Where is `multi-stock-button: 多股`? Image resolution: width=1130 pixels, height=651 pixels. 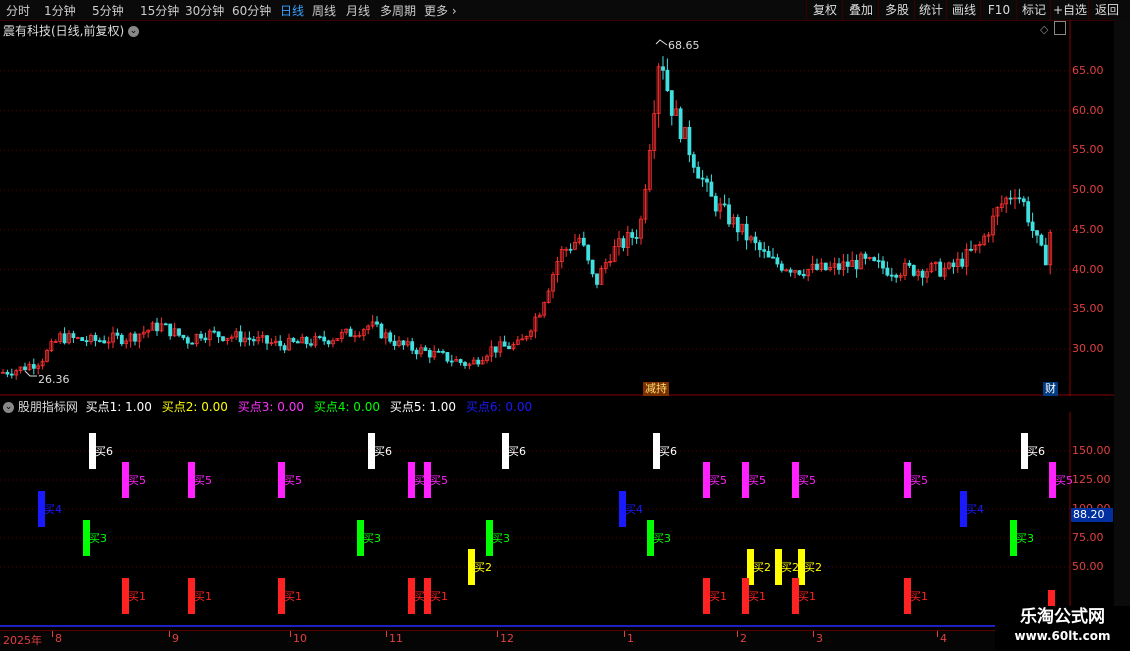
multi-stock-button: 多股 is located at coordinates (896, 10).